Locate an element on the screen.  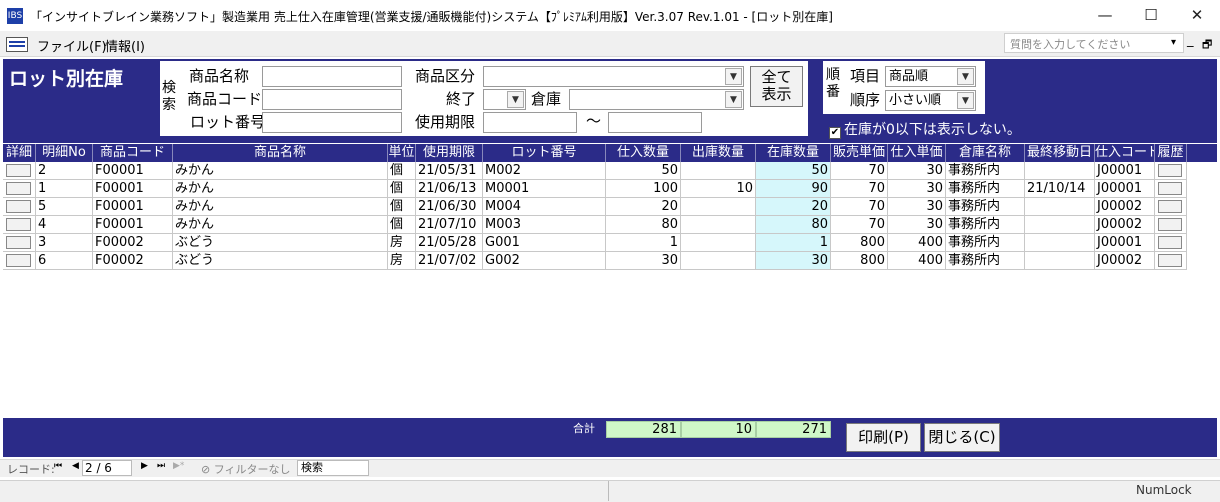
lot-number-cell: M002 is located at coordinates (544, 171).